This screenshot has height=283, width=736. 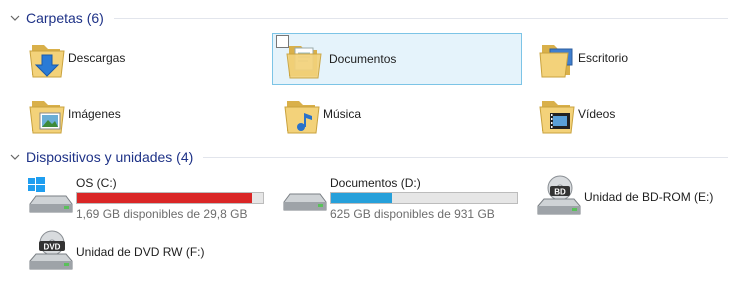 What do you see at coordinates (649, 197) in the screenshot?
I see `drive-name: Unidad de BD-ROM (E:)` at bounding box center [649, 197].